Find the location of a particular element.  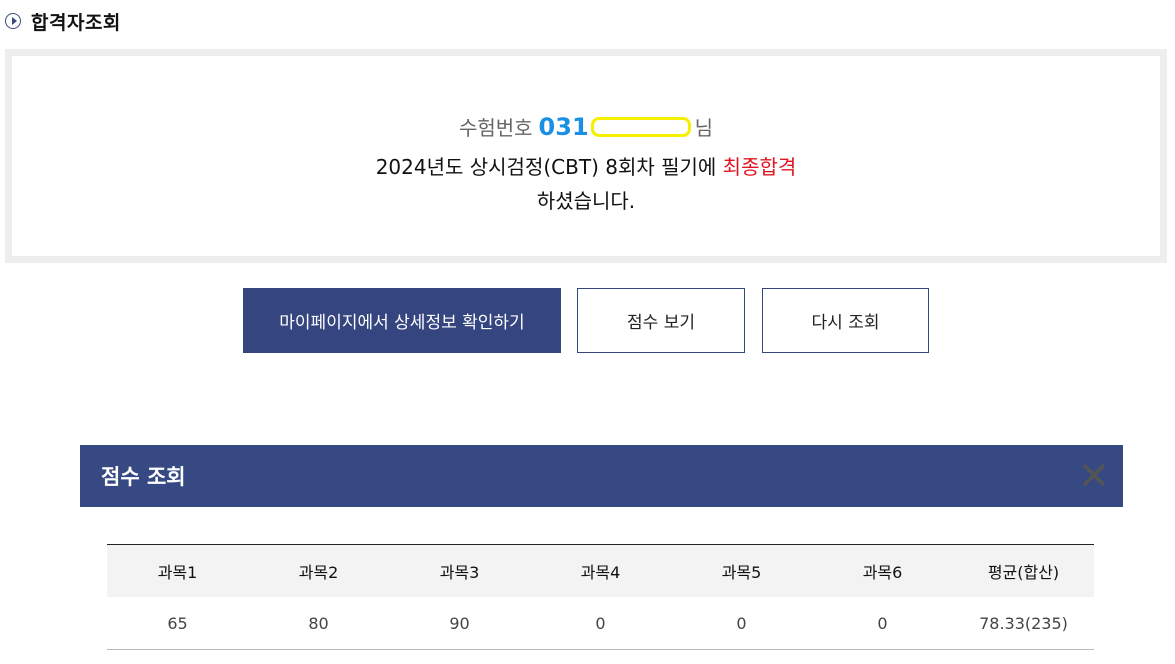

page-title: 합격자조회 is located at coordinates (76, 22).